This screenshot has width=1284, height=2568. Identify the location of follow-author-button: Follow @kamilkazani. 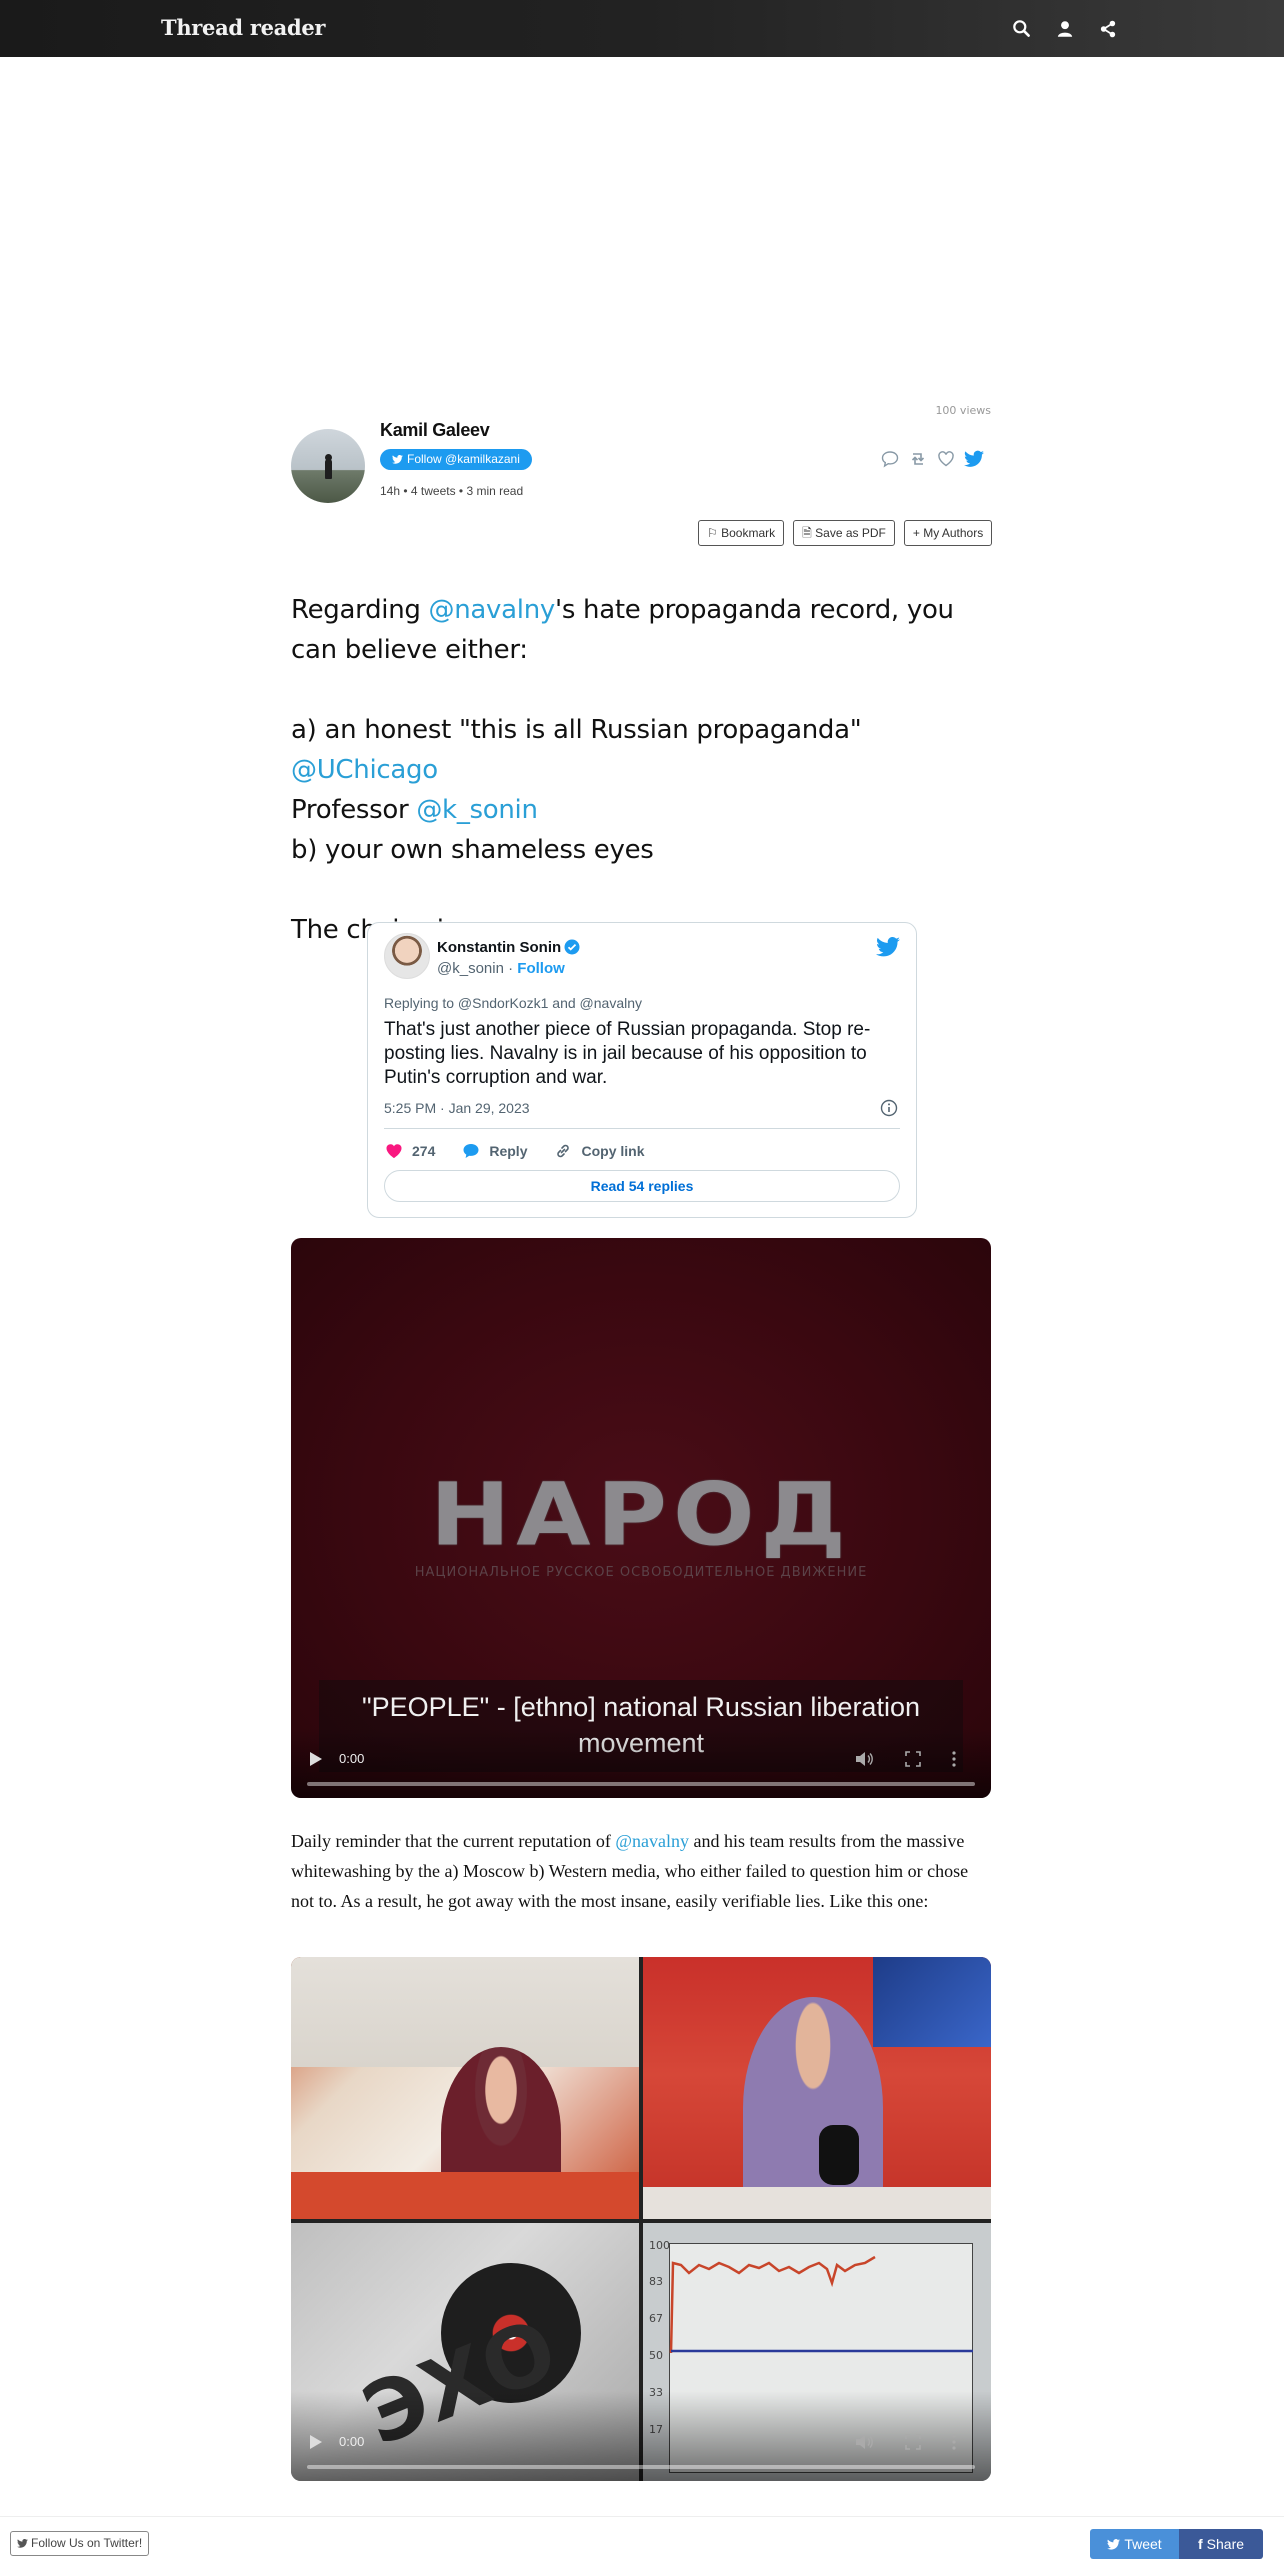
(456, 459).